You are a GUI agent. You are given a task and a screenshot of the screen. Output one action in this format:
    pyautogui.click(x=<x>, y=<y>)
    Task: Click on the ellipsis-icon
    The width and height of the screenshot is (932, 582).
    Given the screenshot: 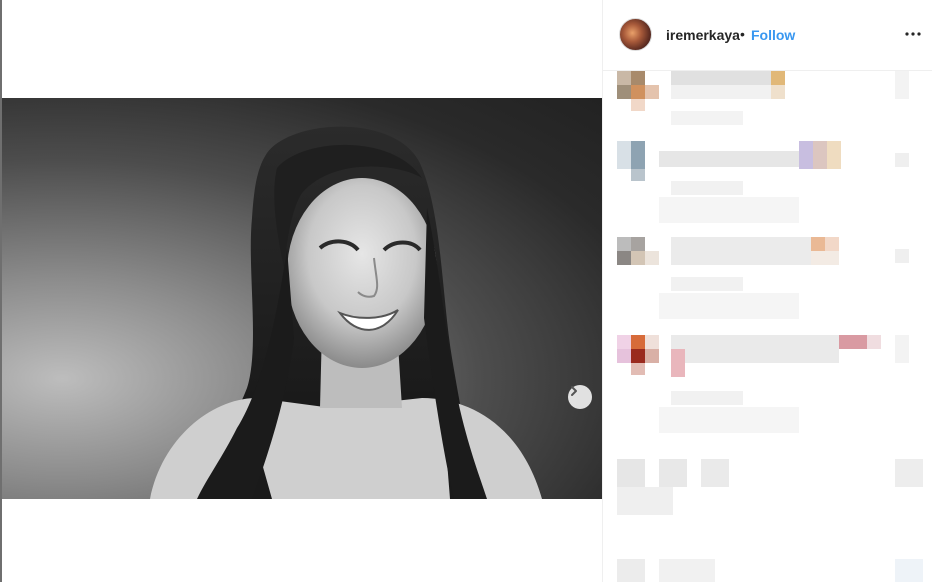 What is the action you would take?
    pyautogui.click(x=913, y=34)
    